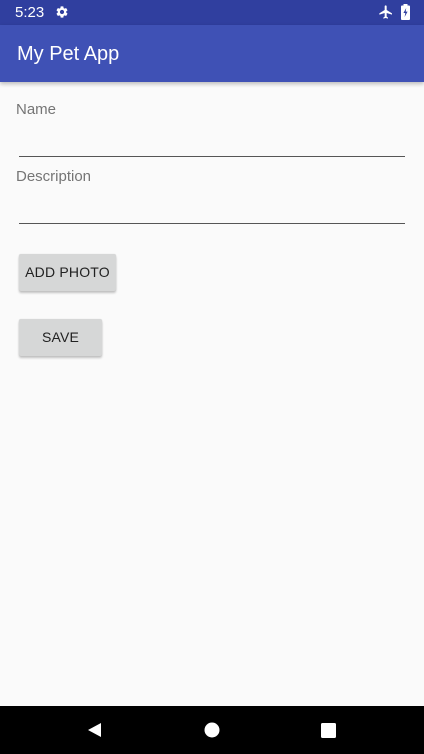  I want to click on description-input, so click(212, 209).